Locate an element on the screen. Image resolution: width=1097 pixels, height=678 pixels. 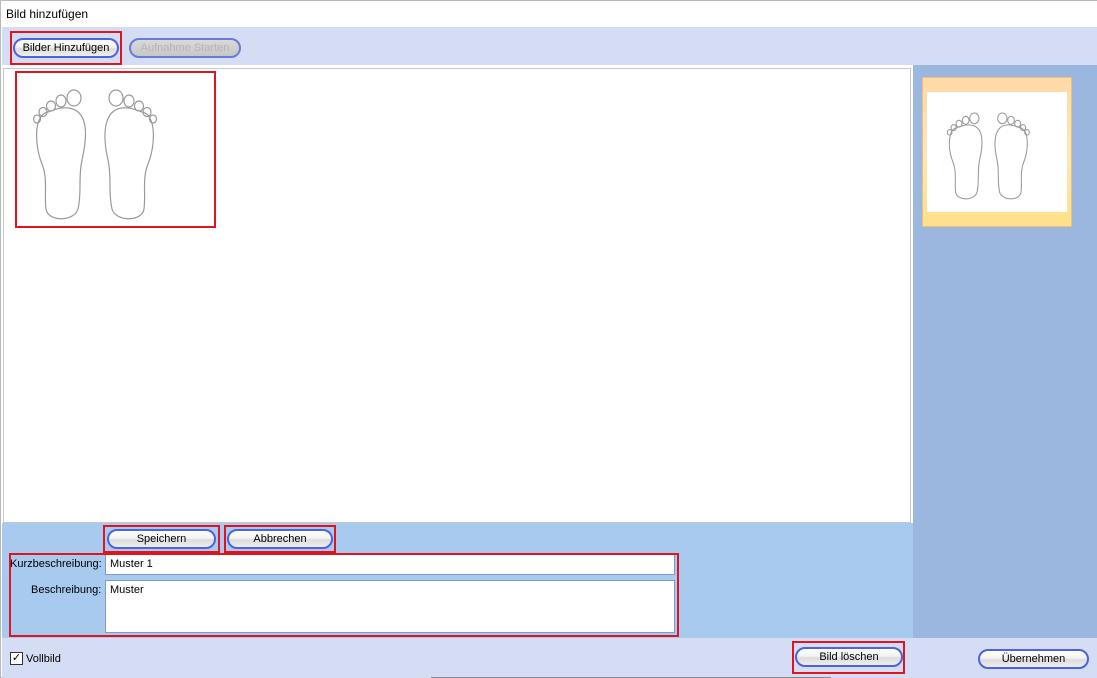
save-button: Speichern is located at coordinates (161, 539).